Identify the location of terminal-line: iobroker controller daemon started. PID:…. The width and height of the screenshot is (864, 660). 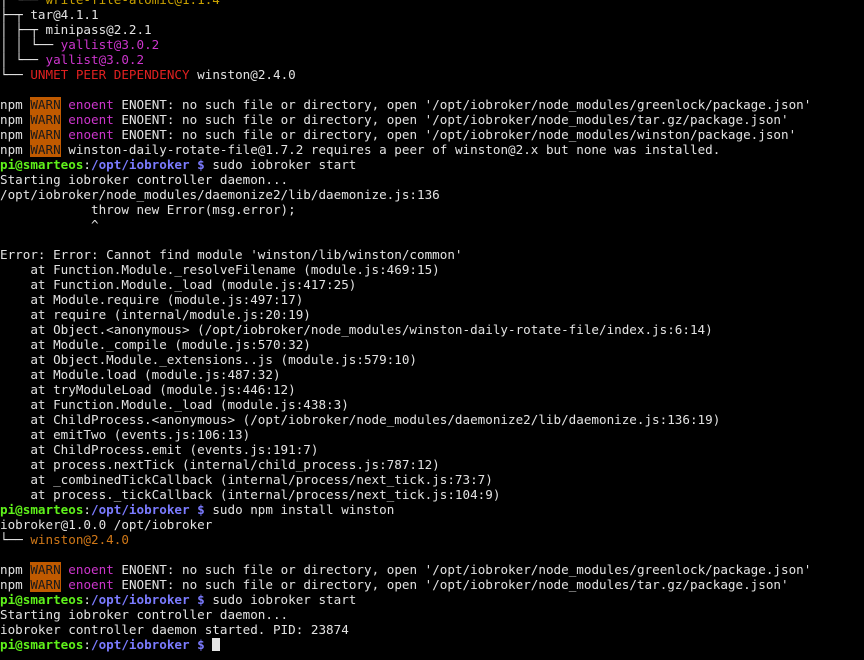
(432, 629).